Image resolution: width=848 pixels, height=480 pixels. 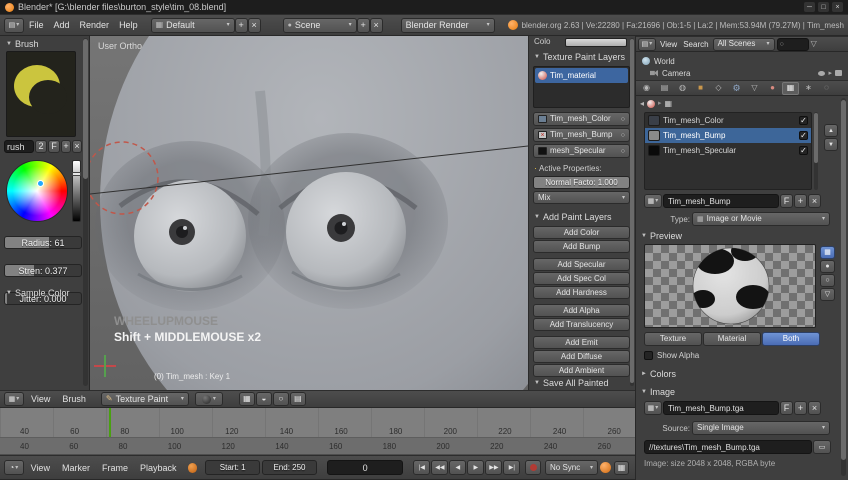 What do you see at coordinates (809, 7) in the screenshot?
I see `minimize-button: ─` at bounding box center [809, 7].